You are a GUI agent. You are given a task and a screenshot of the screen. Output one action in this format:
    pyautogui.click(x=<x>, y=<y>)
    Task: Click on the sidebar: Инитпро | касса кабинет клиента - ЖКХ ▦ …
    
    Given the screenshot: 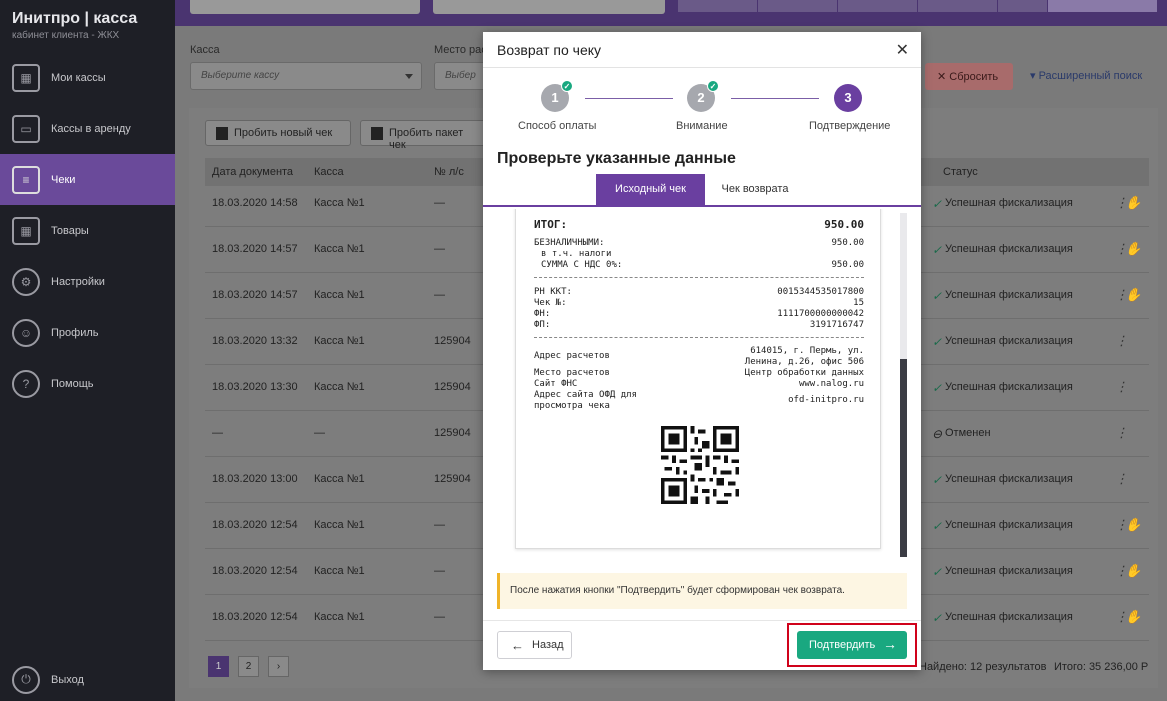 What is the action you would take?
    pyautogui.click(x=87, y=350)
    